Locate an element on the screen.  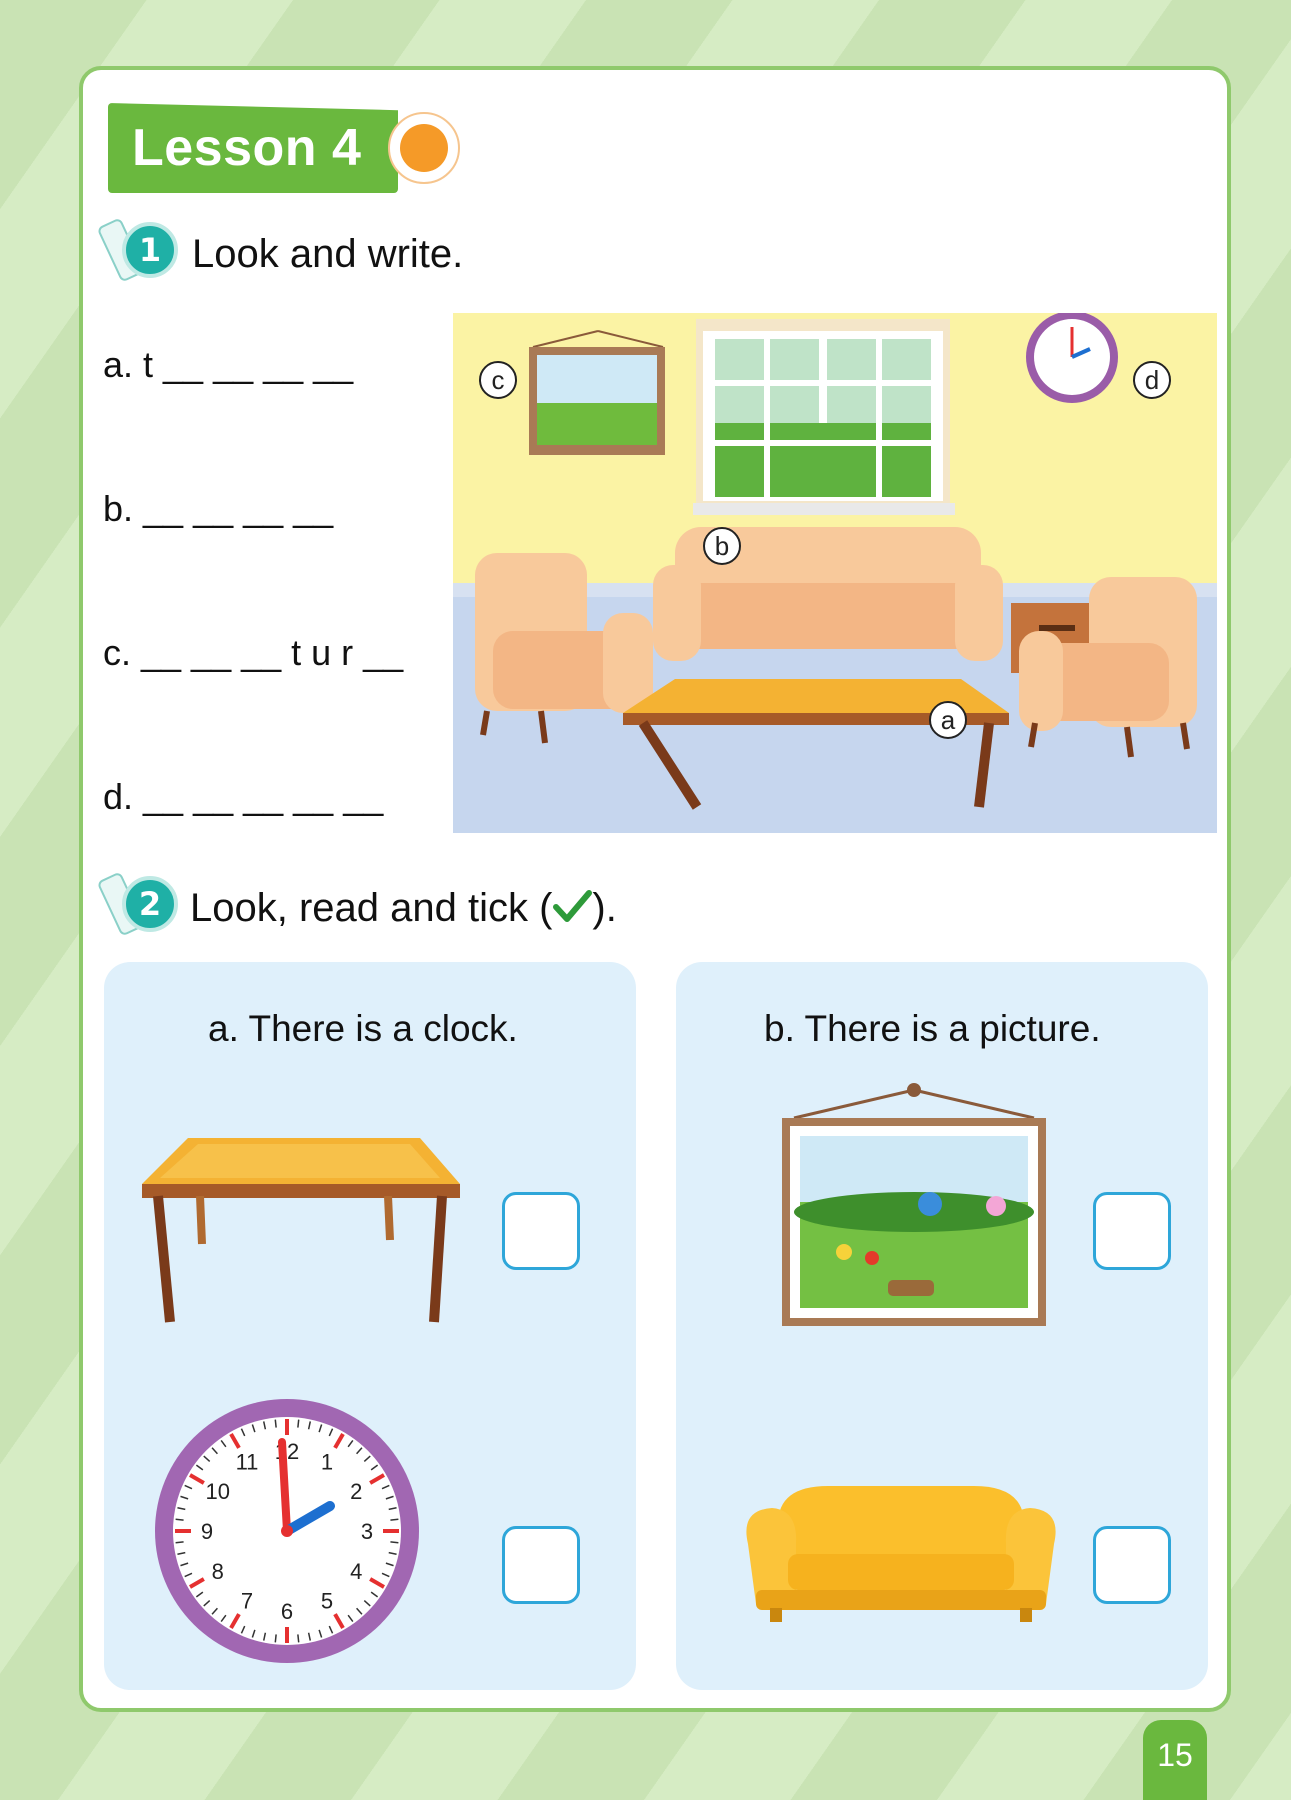
page-number: 15 is located at coordinates (1175, 1760).